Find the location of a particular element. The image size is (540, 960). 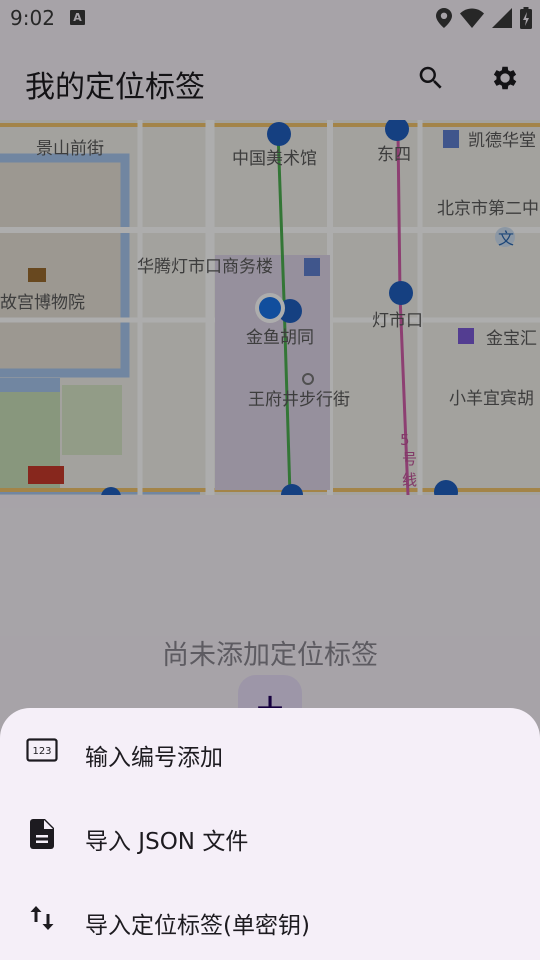

menu-item-import-single-key: 导入定位标签(单密钥) is located at coordinates (270, 918).